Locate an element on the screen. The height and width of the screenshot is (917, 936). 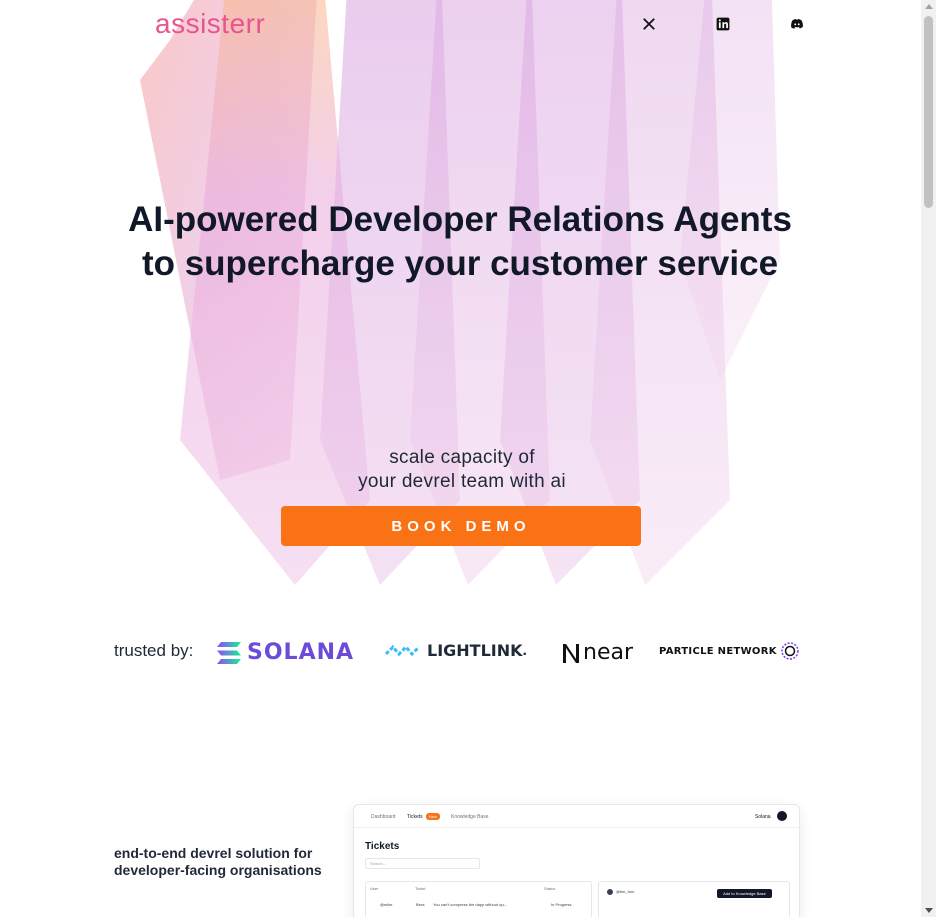
solana-logo: SOLANA is located at coordinates (285, 652).